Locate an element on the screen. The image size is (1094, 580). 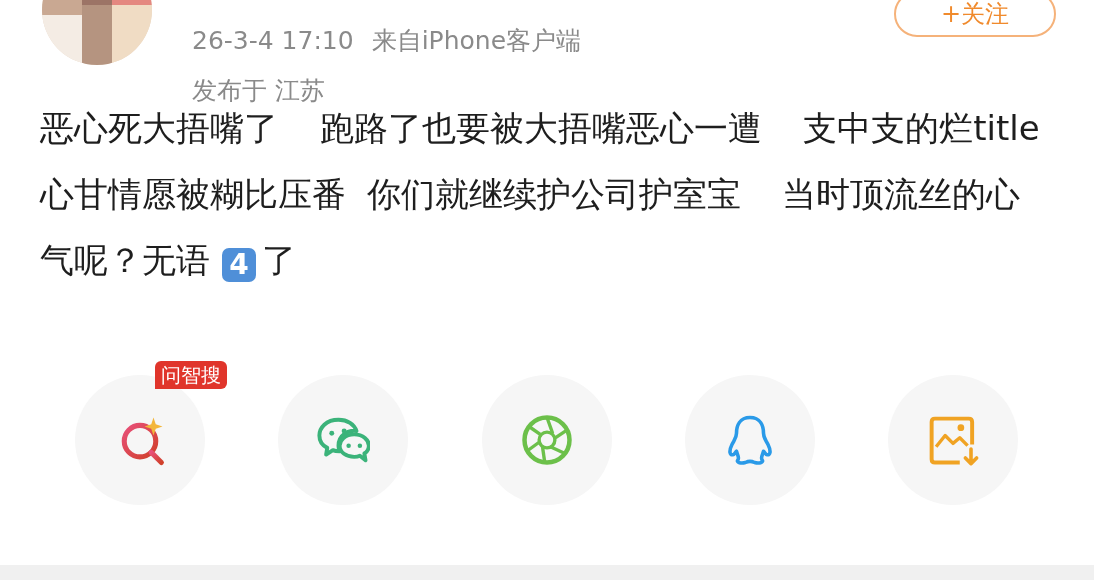
follow-button: +关注 is located at coordinates (975, 18).